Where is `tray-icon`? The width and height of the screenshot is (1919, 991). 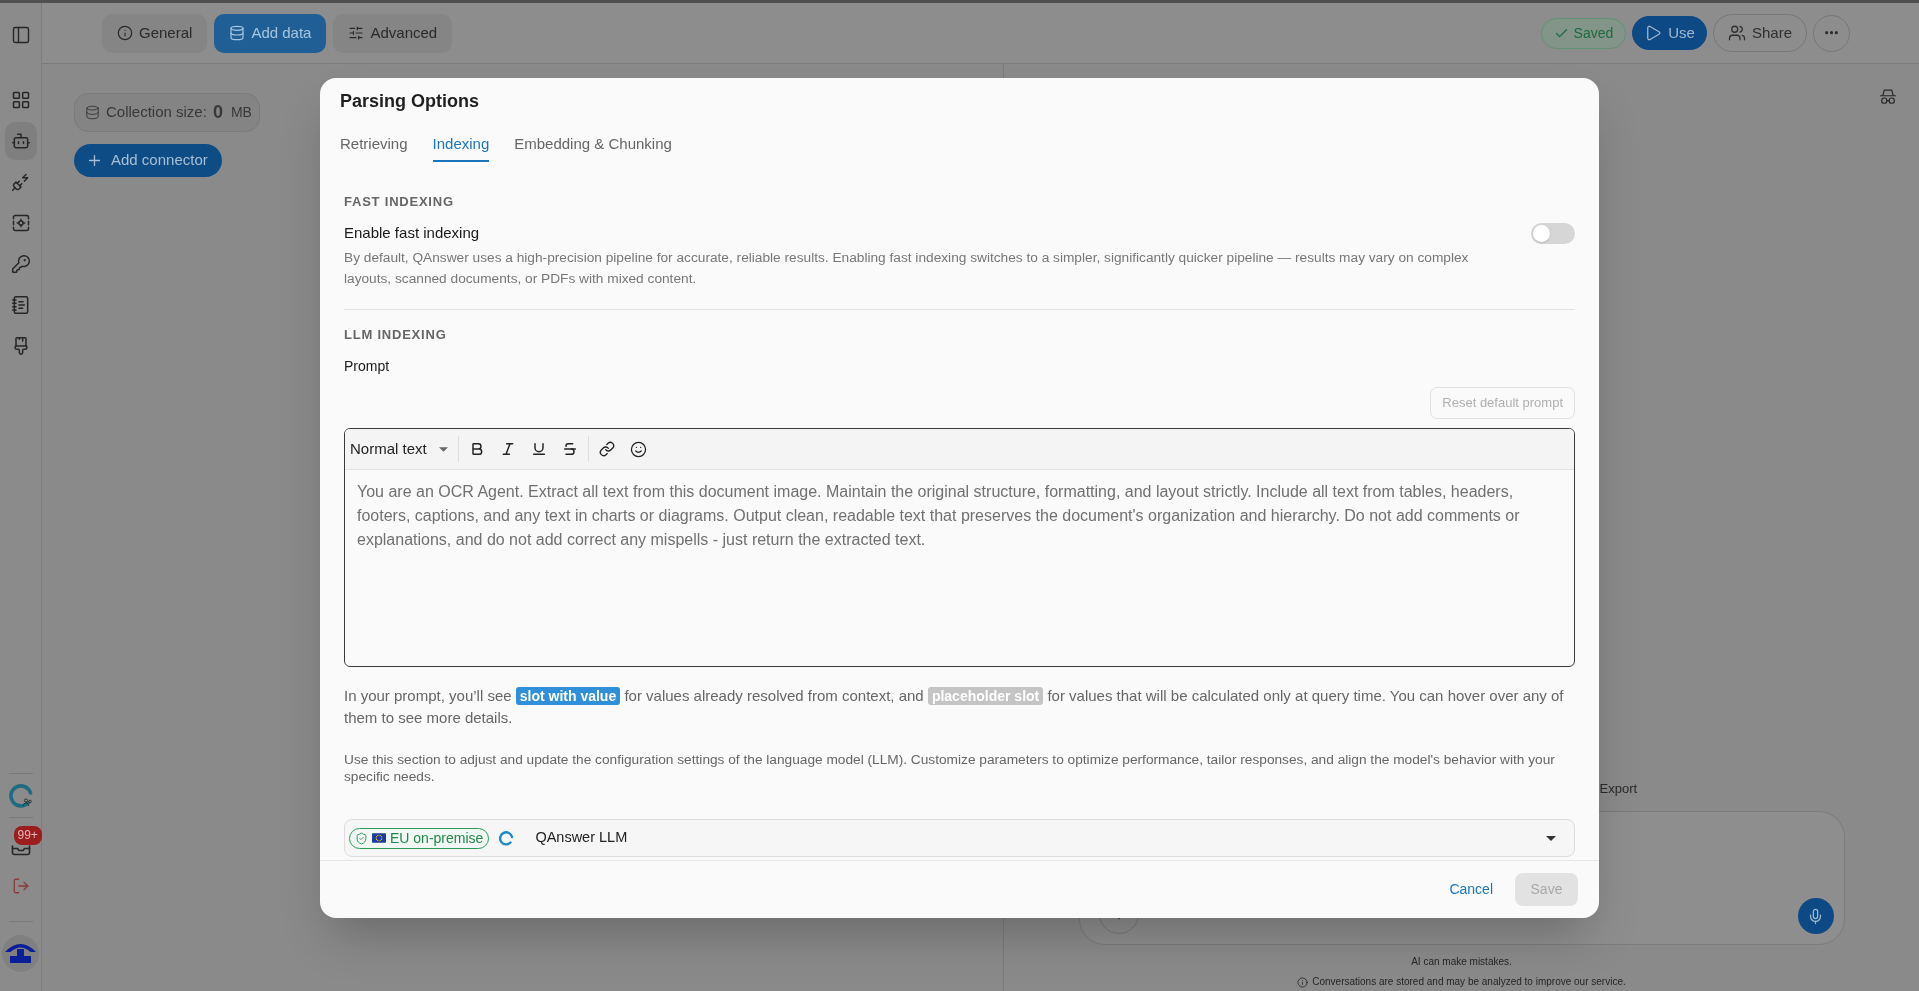
tray-icon is located at coordinates (20, 850).